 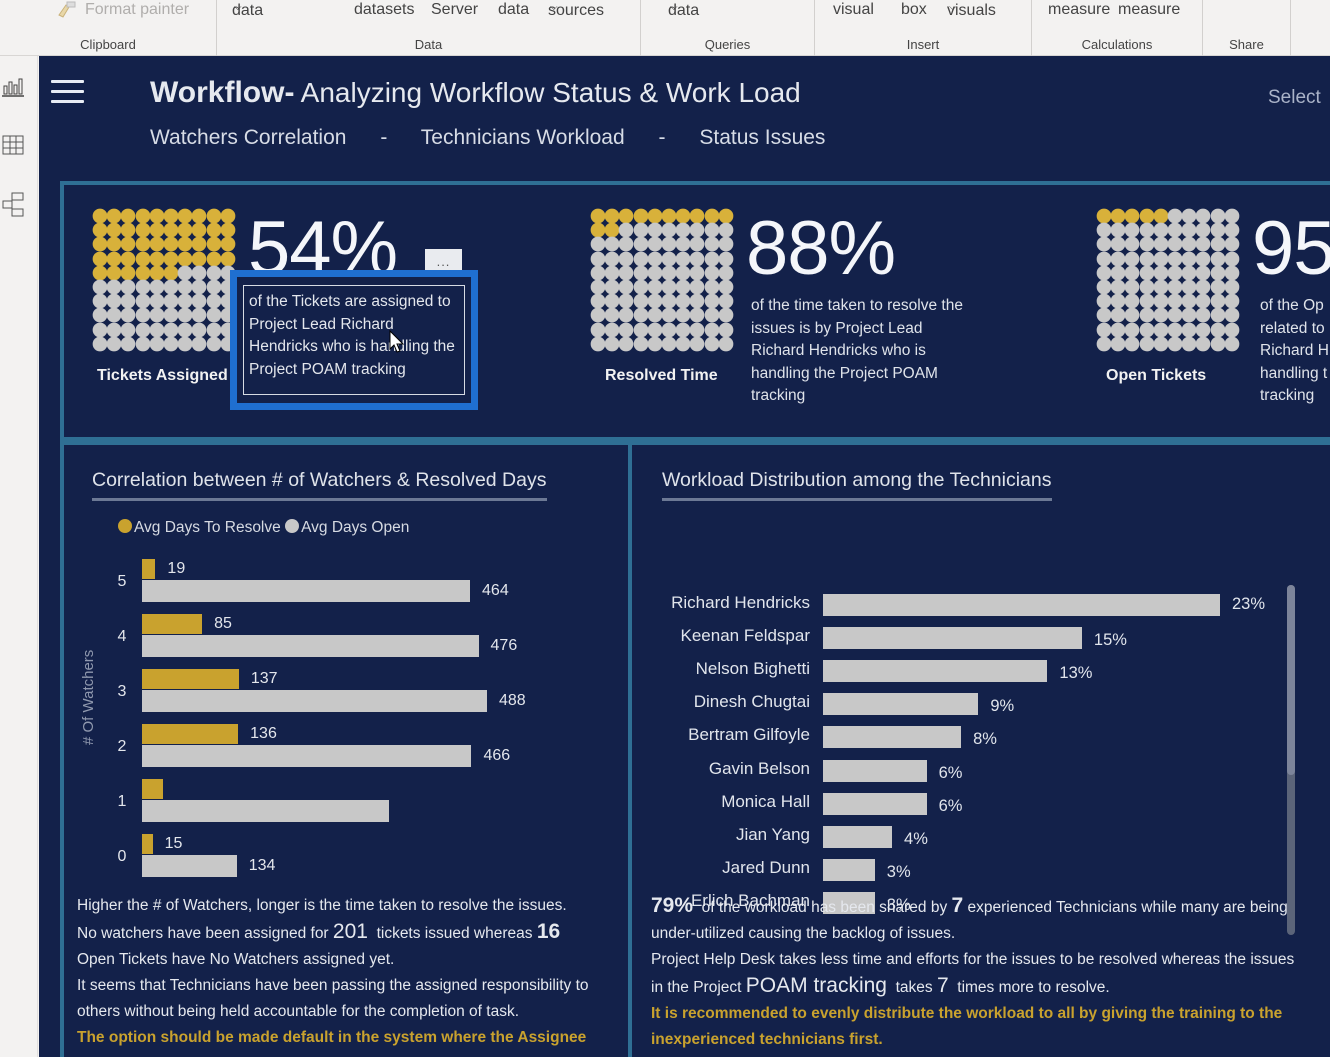 What do you see at coordinates (454, 10) in the screenshot?
I see `sql-server-button: Server` at bounding box center [454, 10].